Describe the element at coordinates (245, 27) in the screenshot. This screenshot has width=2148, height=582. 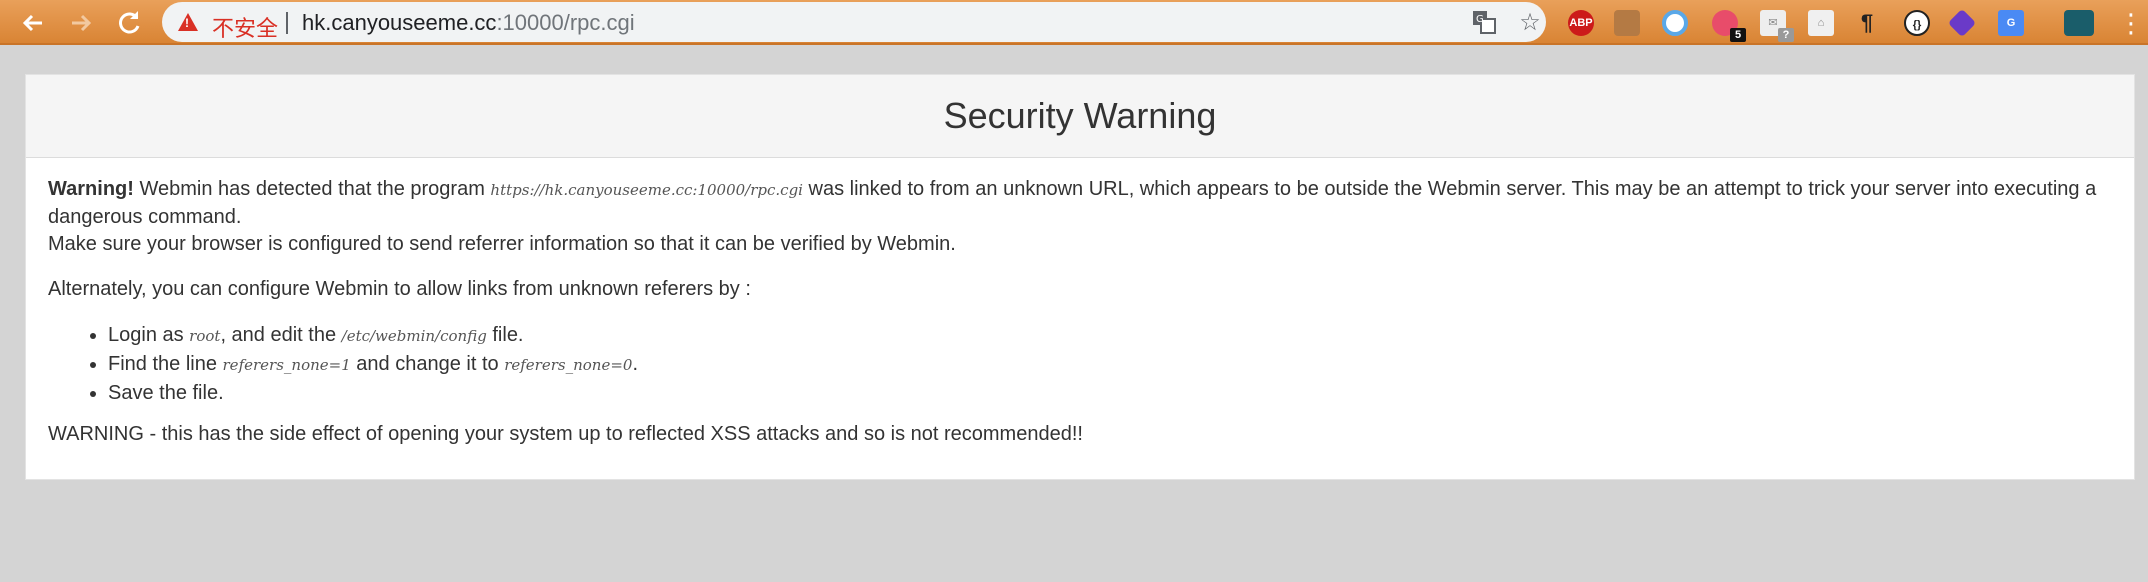
I see `security-status: 不安全` at that location.